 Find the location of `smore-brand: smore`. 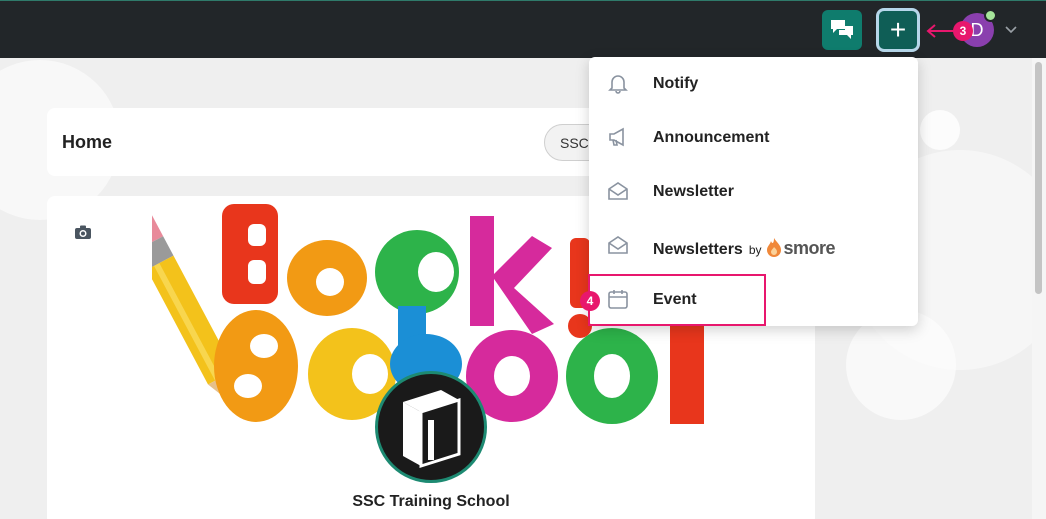

smore-brand: smore is located at coordinates (809, 248).